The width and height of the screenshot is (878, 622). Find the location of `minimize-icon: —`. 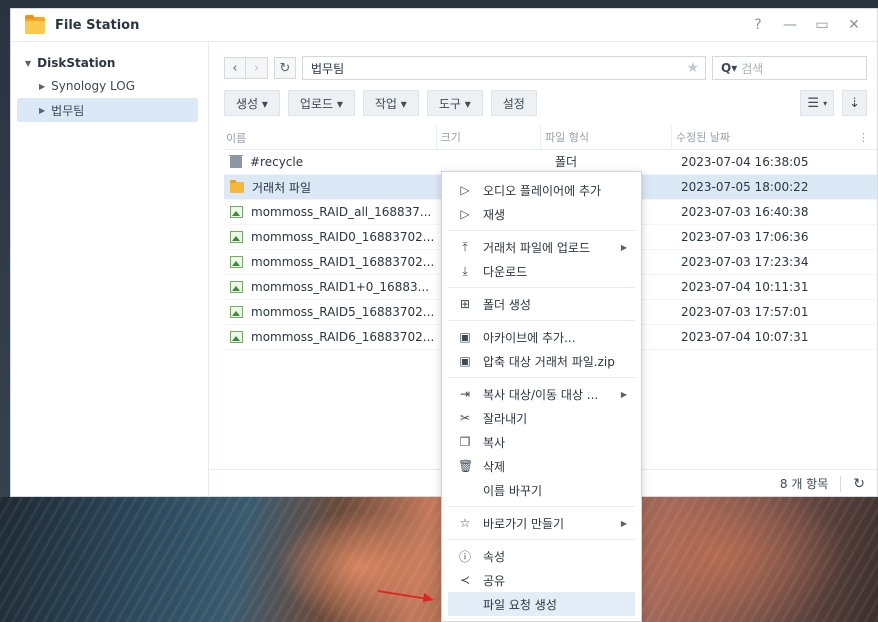

minimize-icon: — is located at coordinates (790, 25).